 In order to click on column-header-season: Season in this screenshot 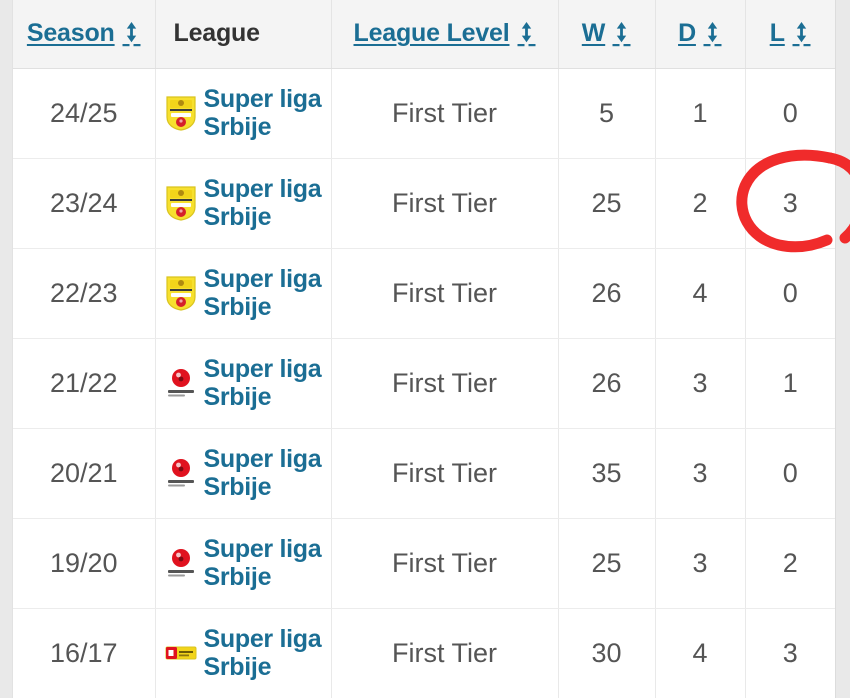, I will do `click(84, 34)`.